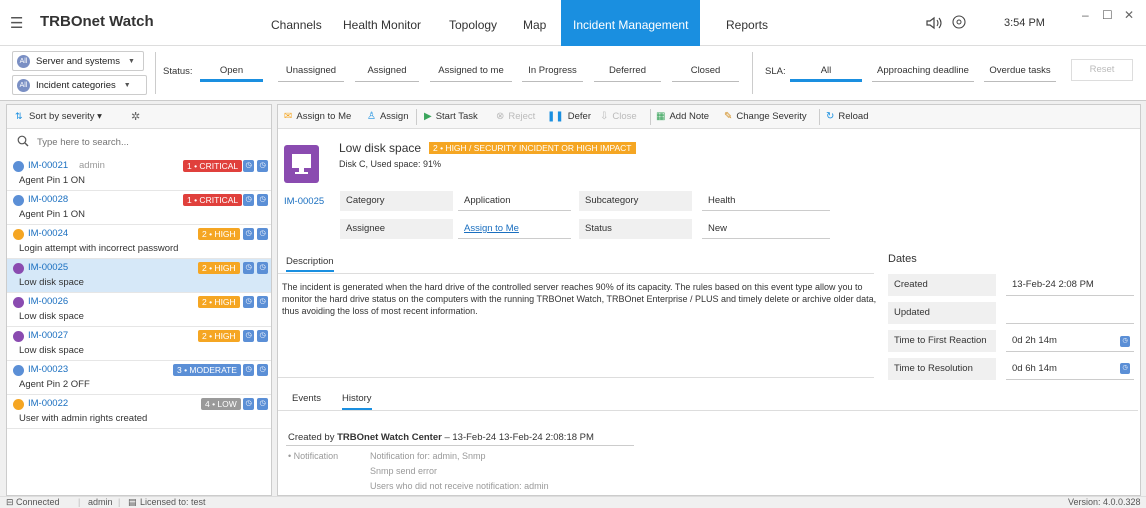 The height and width of the screenshot is (508, 1146). I want to click on incident-title: Login attempt with incorrect password, so click(99, 248).